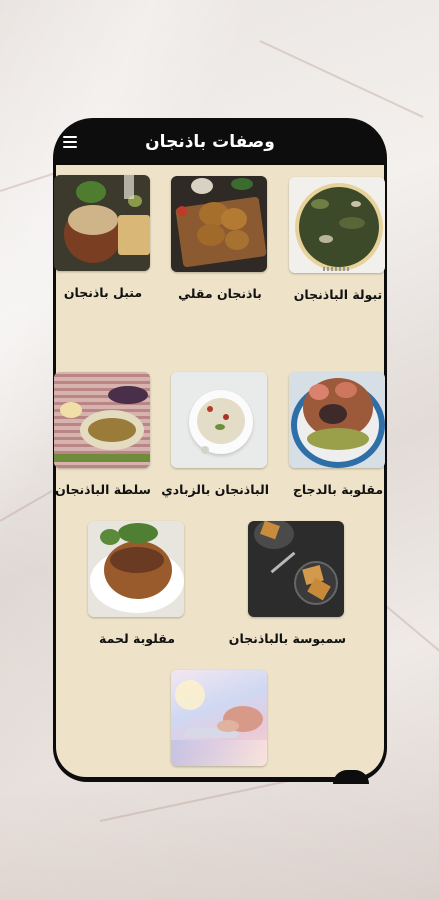  What do you see at coordinates (337, 420) in the screenshot?
I see `maqluba-chicken-image` at bounding box center [337, 420].